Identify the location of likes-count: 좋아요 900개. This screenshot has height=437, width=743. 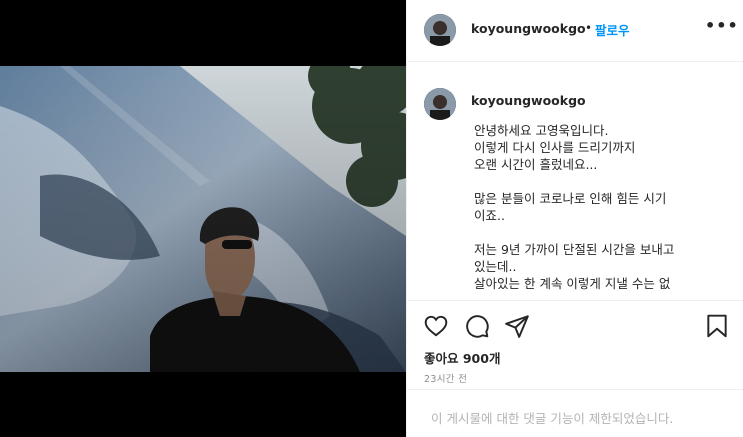
(462, 357).